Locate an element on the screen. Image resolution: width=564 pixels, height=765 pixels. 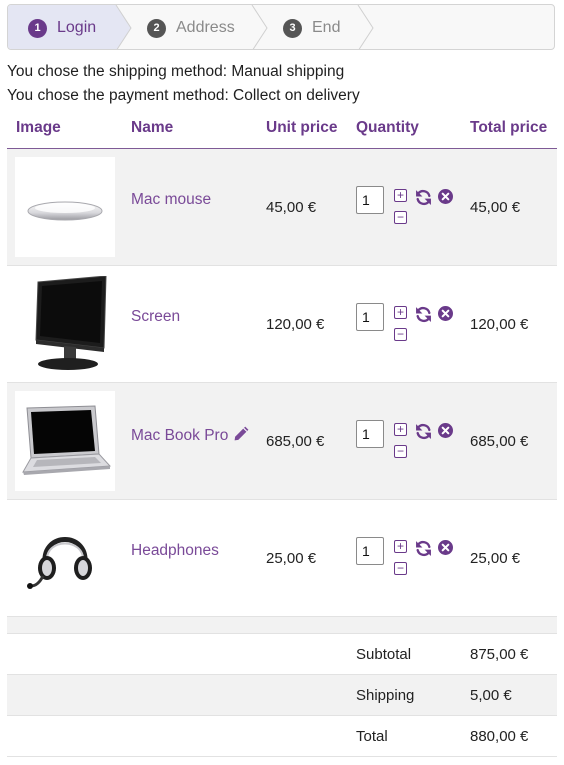
table-row: Headphones 25,00 € 1 + − 25,00 € is located at coordinates (282, 558).